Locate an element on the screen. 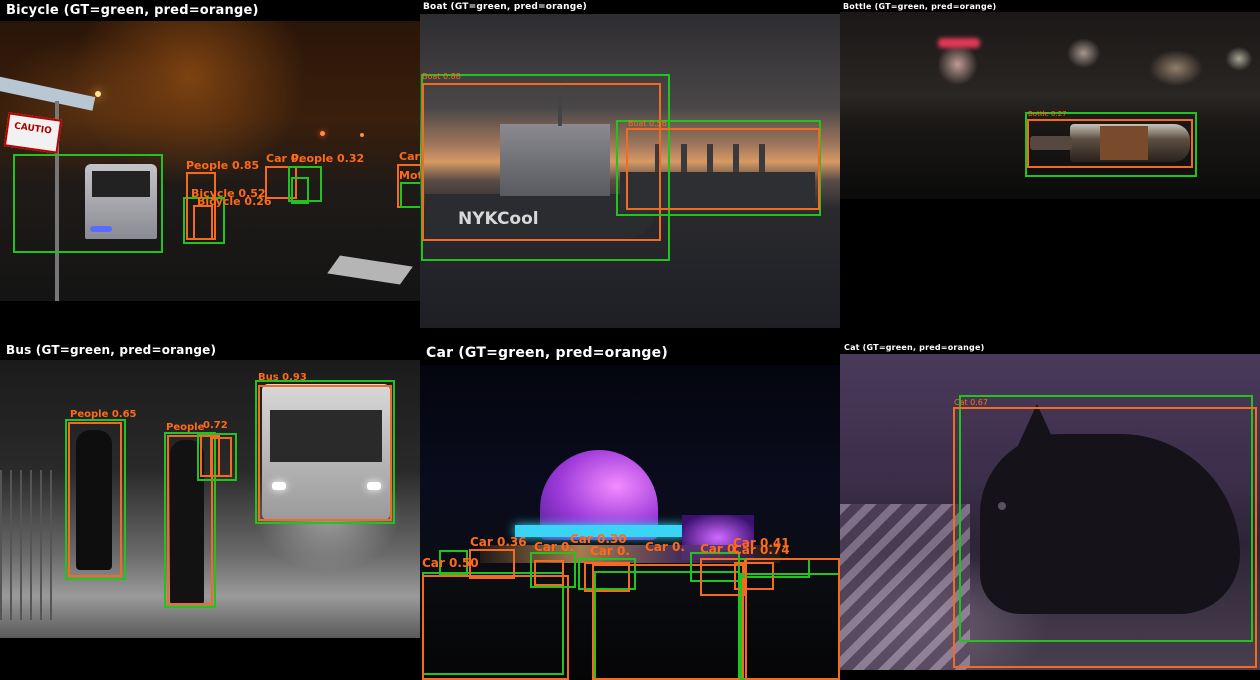 The image size is (1260, 680). blanket is located at coordinates (905, 587).